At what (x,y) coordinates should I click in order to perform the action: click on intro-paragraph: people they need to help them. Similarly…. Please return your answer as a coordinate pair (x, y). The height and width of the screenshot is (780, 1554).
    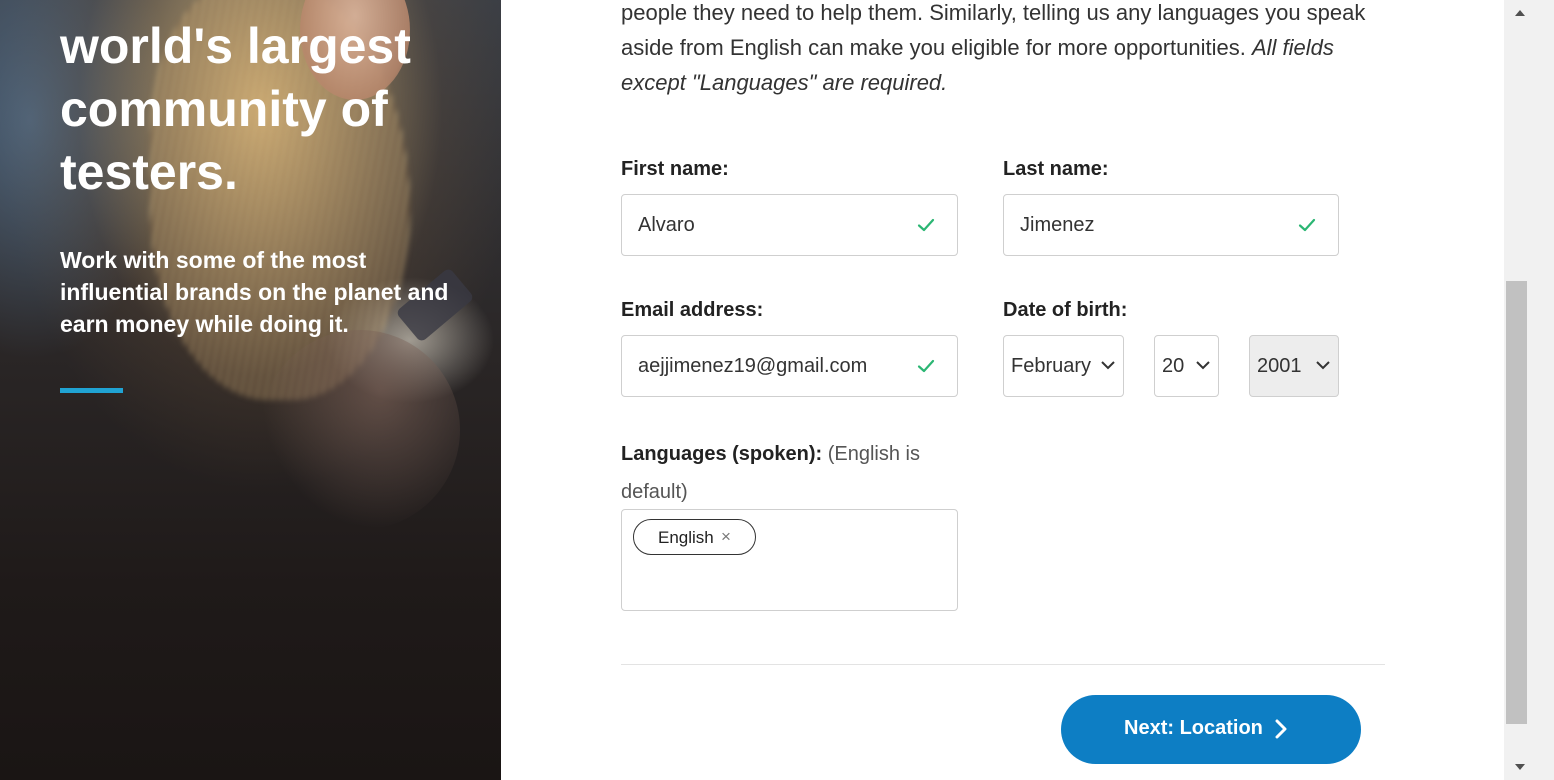
    Looking at the image, I should click on (1011, 50).